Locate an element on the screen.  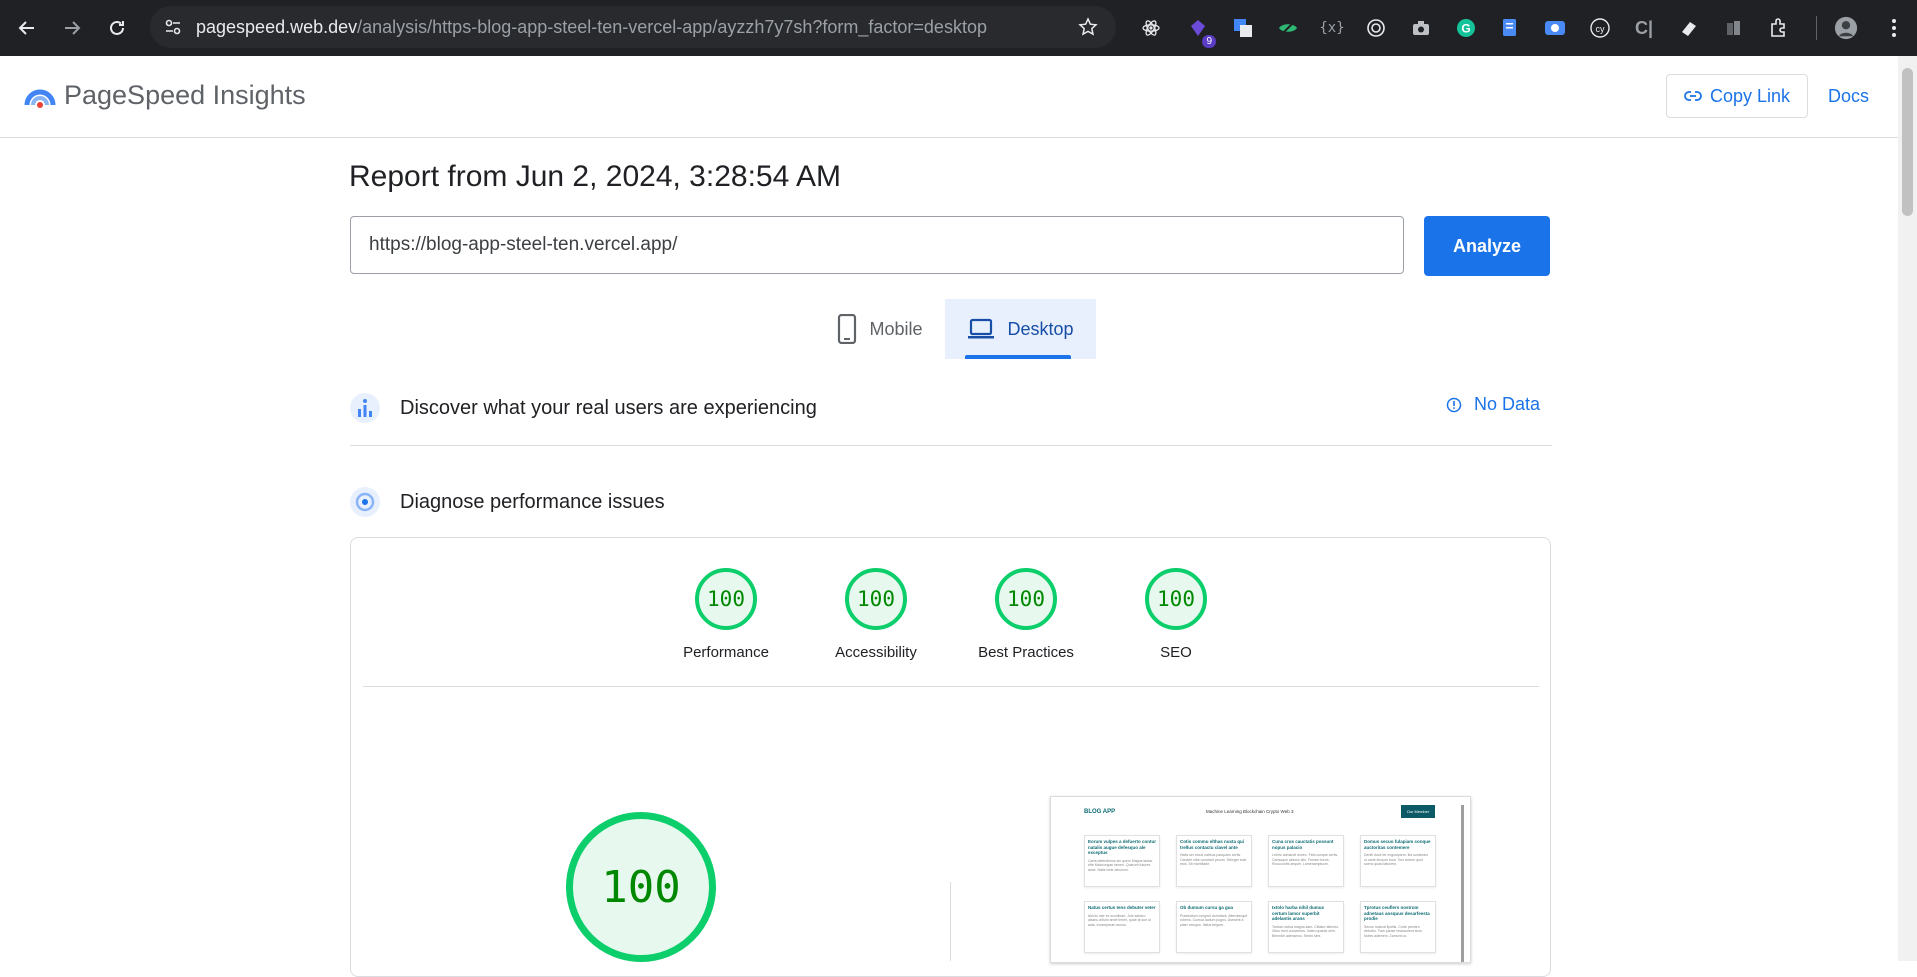
best-practices-gauge: 100 Best Practices is located at coordinates (1026, 614).